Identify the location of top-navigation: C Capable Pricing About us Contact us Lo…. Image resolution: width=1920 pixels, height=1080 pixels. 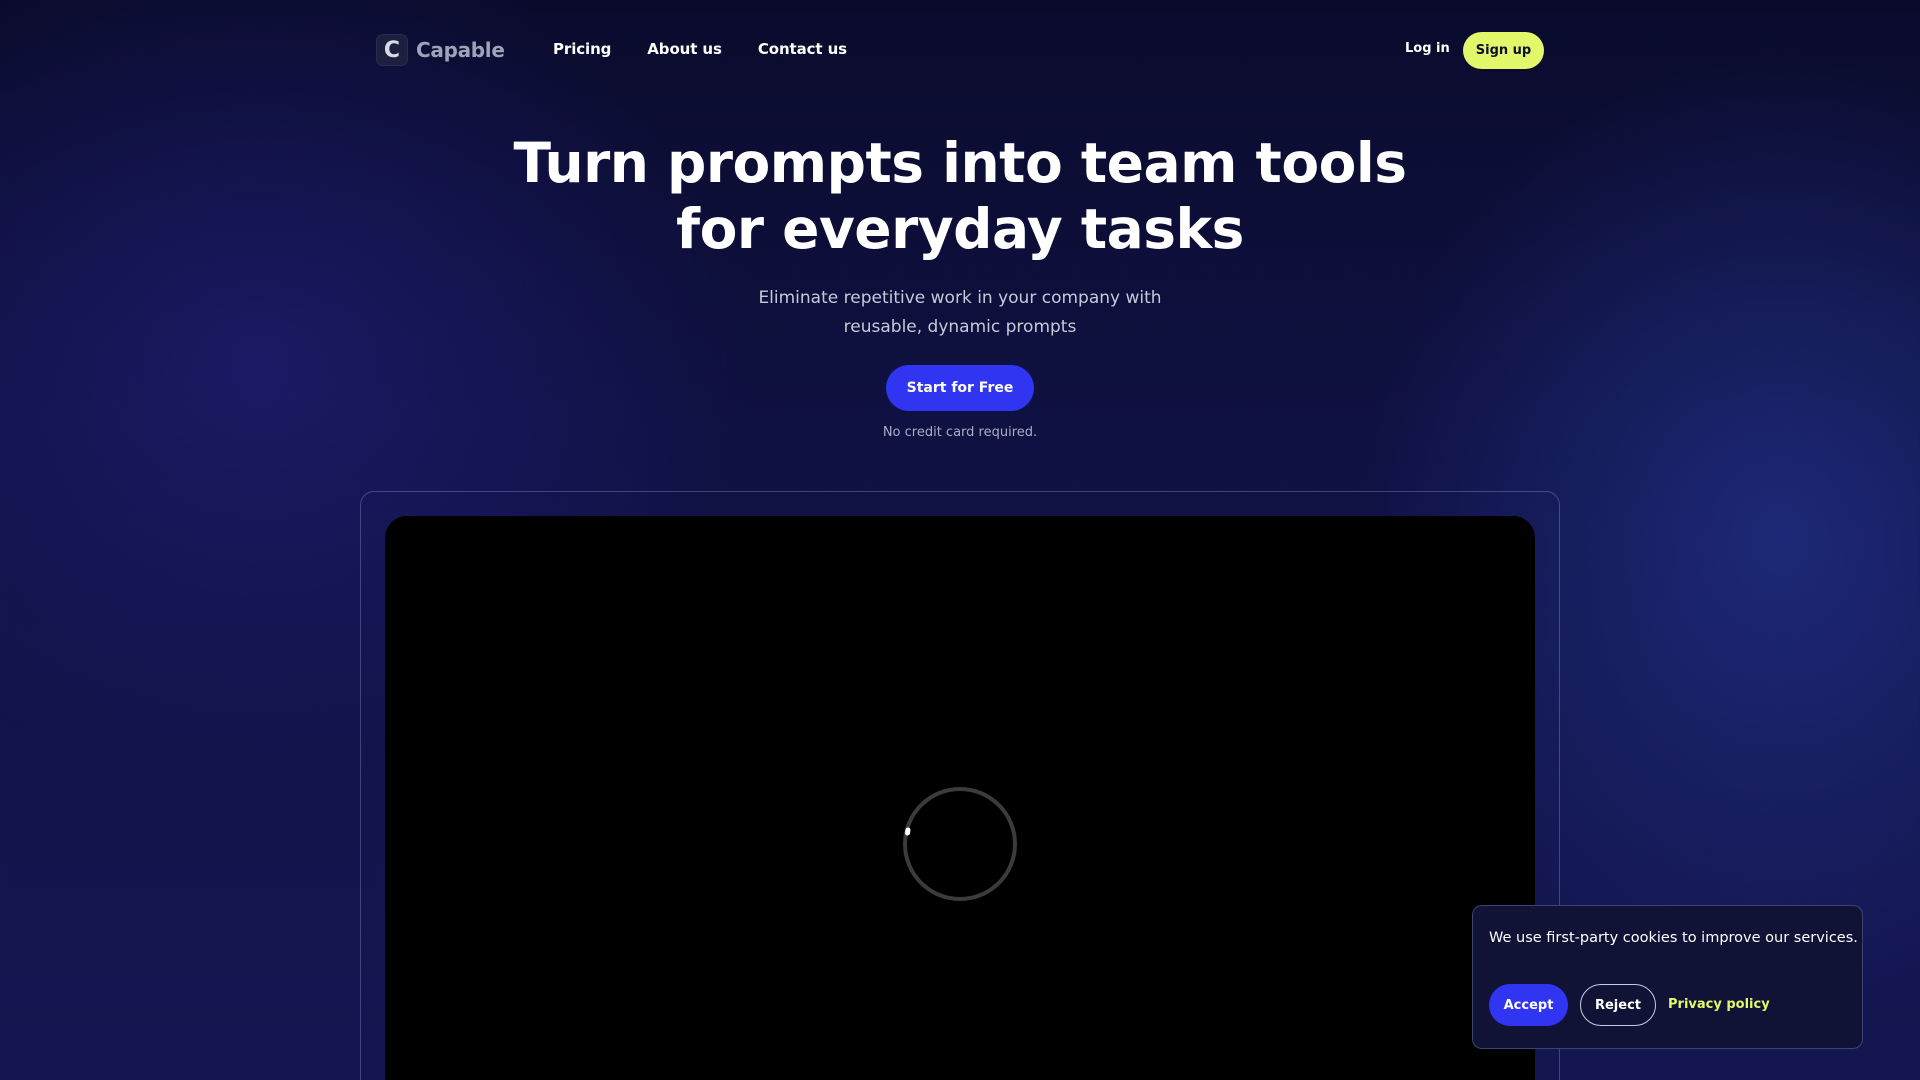
(960, 50).